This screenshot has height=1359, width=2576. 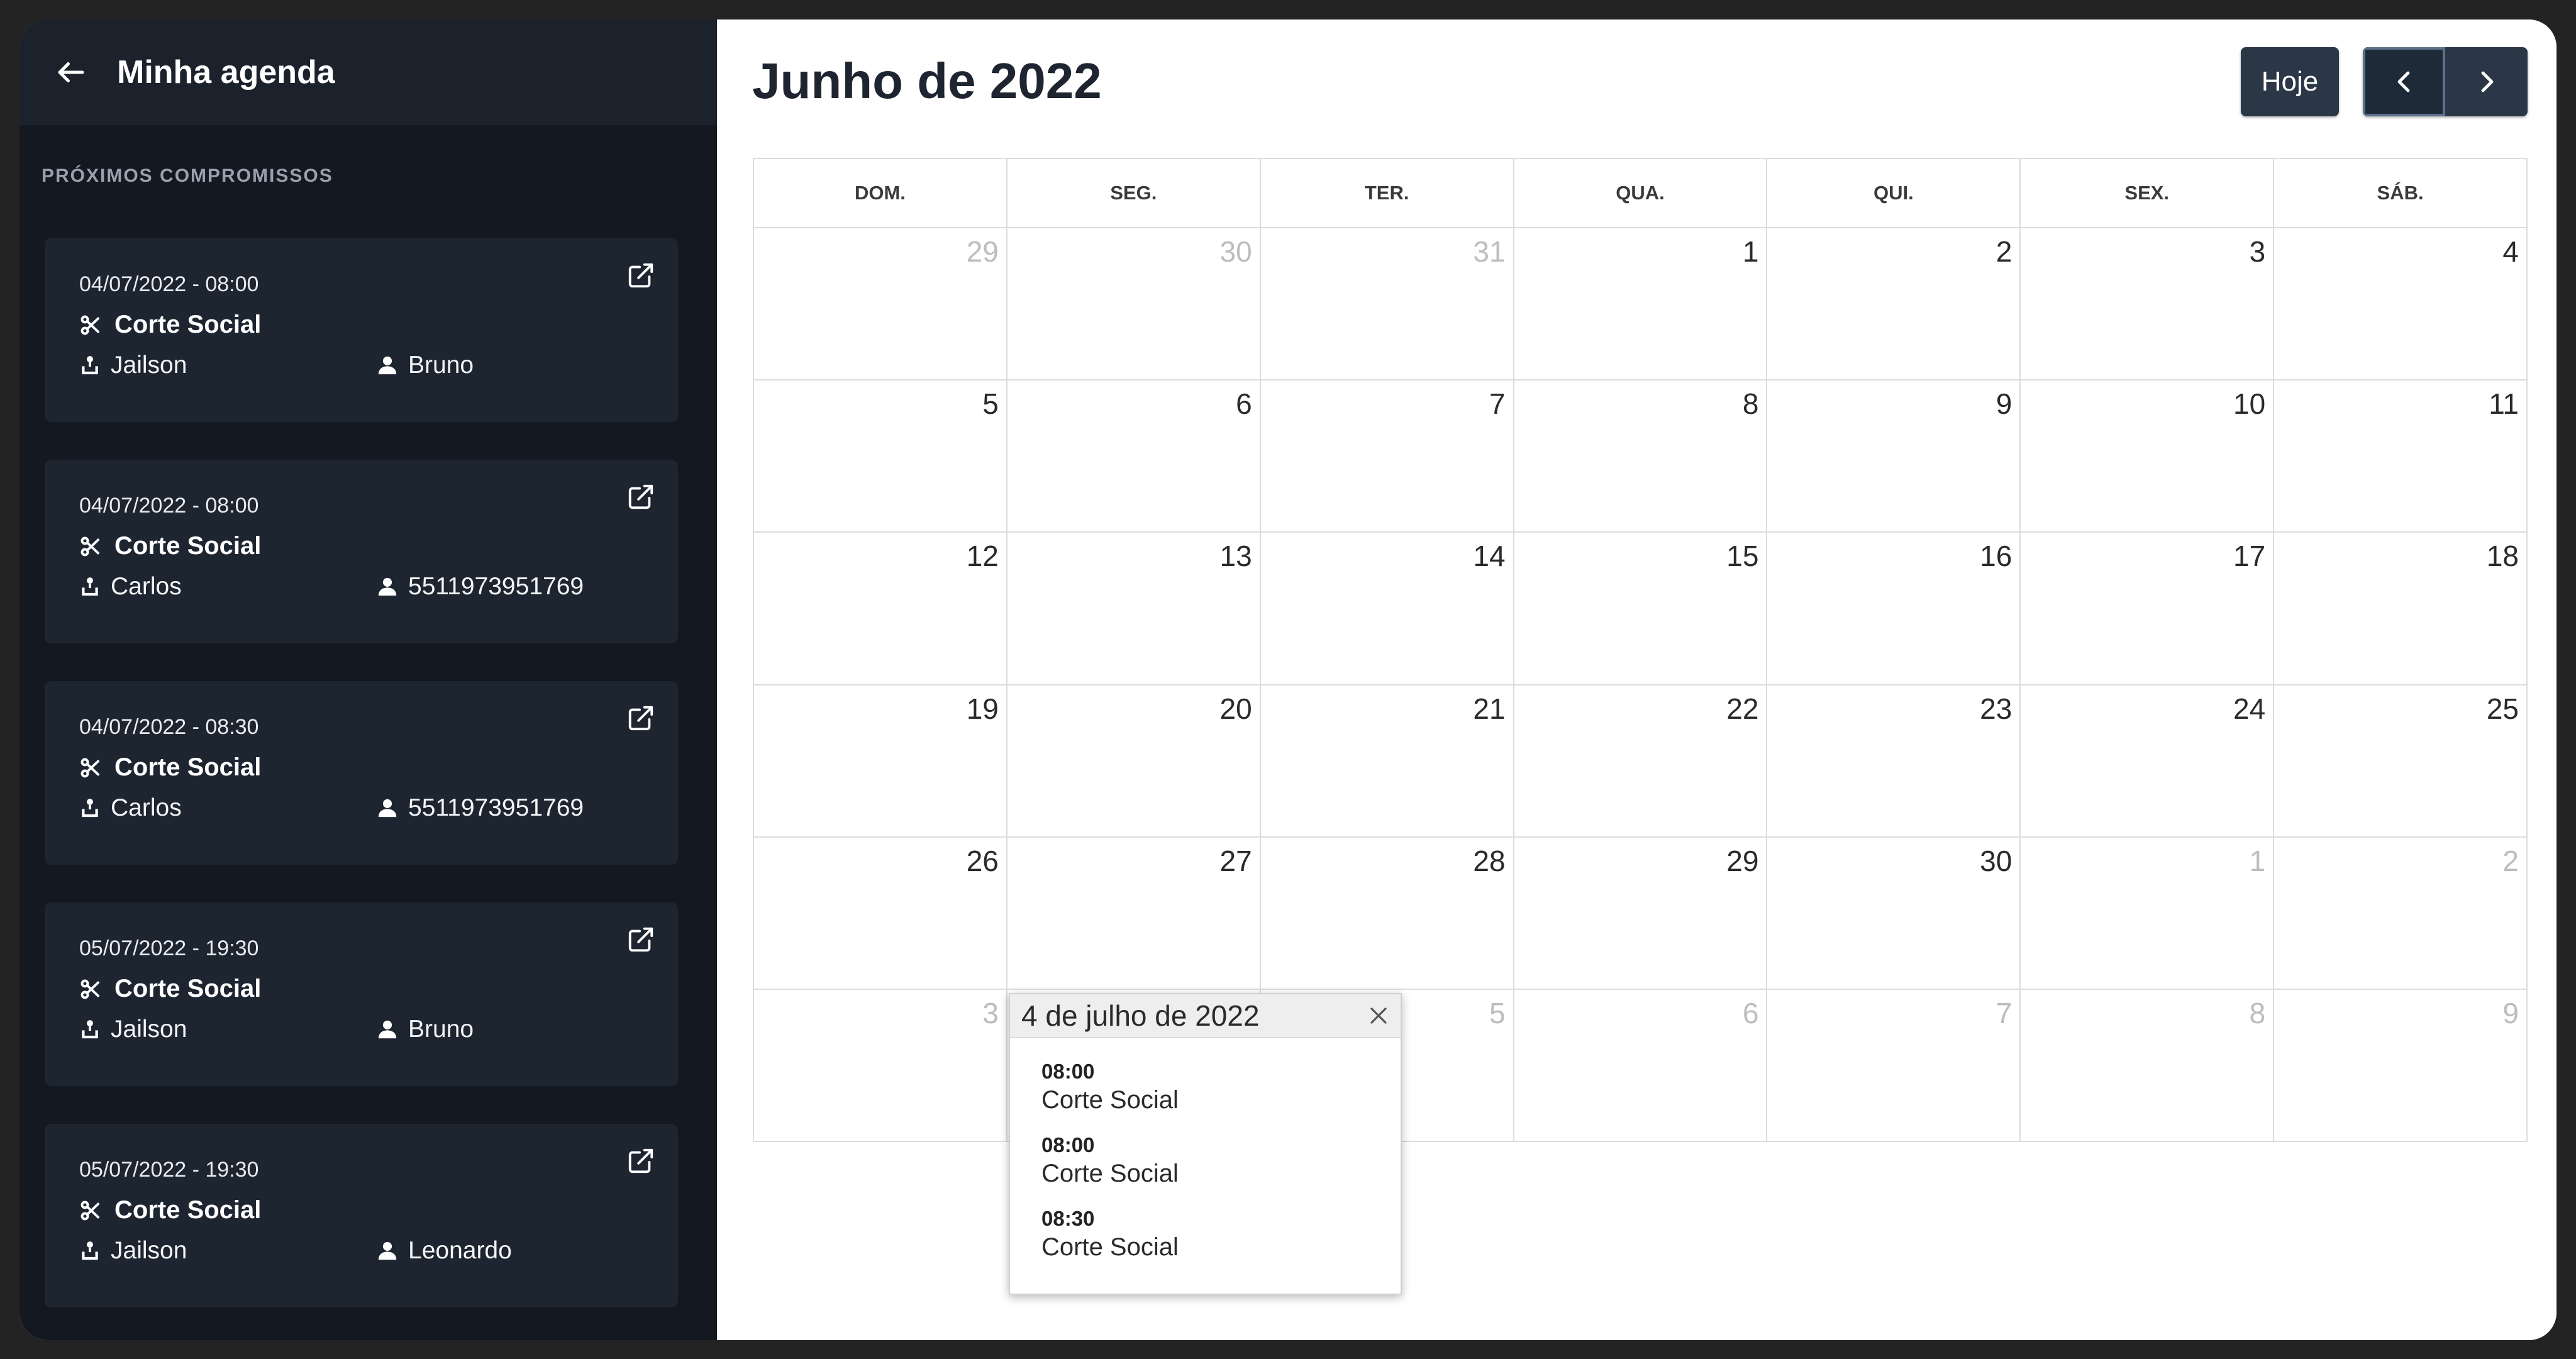 I want to click on day-cell: 28, so click(x=1387, y=913).